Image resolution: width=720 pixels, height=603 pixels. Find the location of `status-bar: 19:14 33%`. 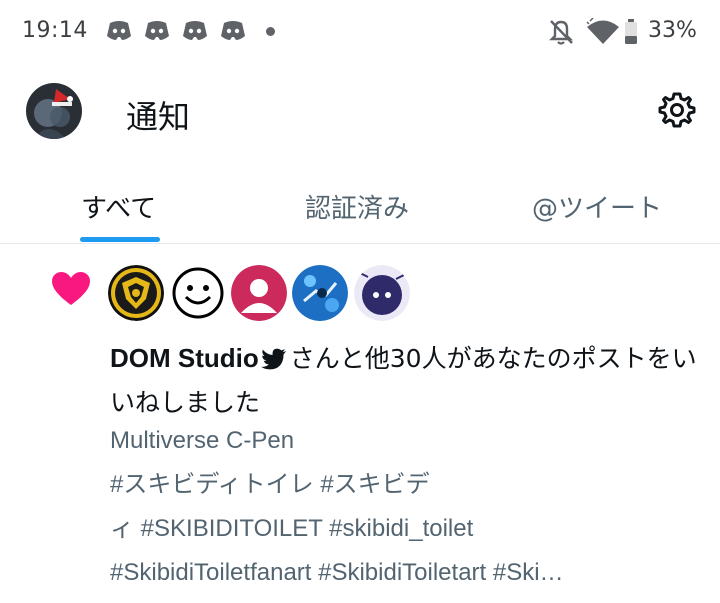

status-bar: 19:14 33% is located at coordinates (360, 32).